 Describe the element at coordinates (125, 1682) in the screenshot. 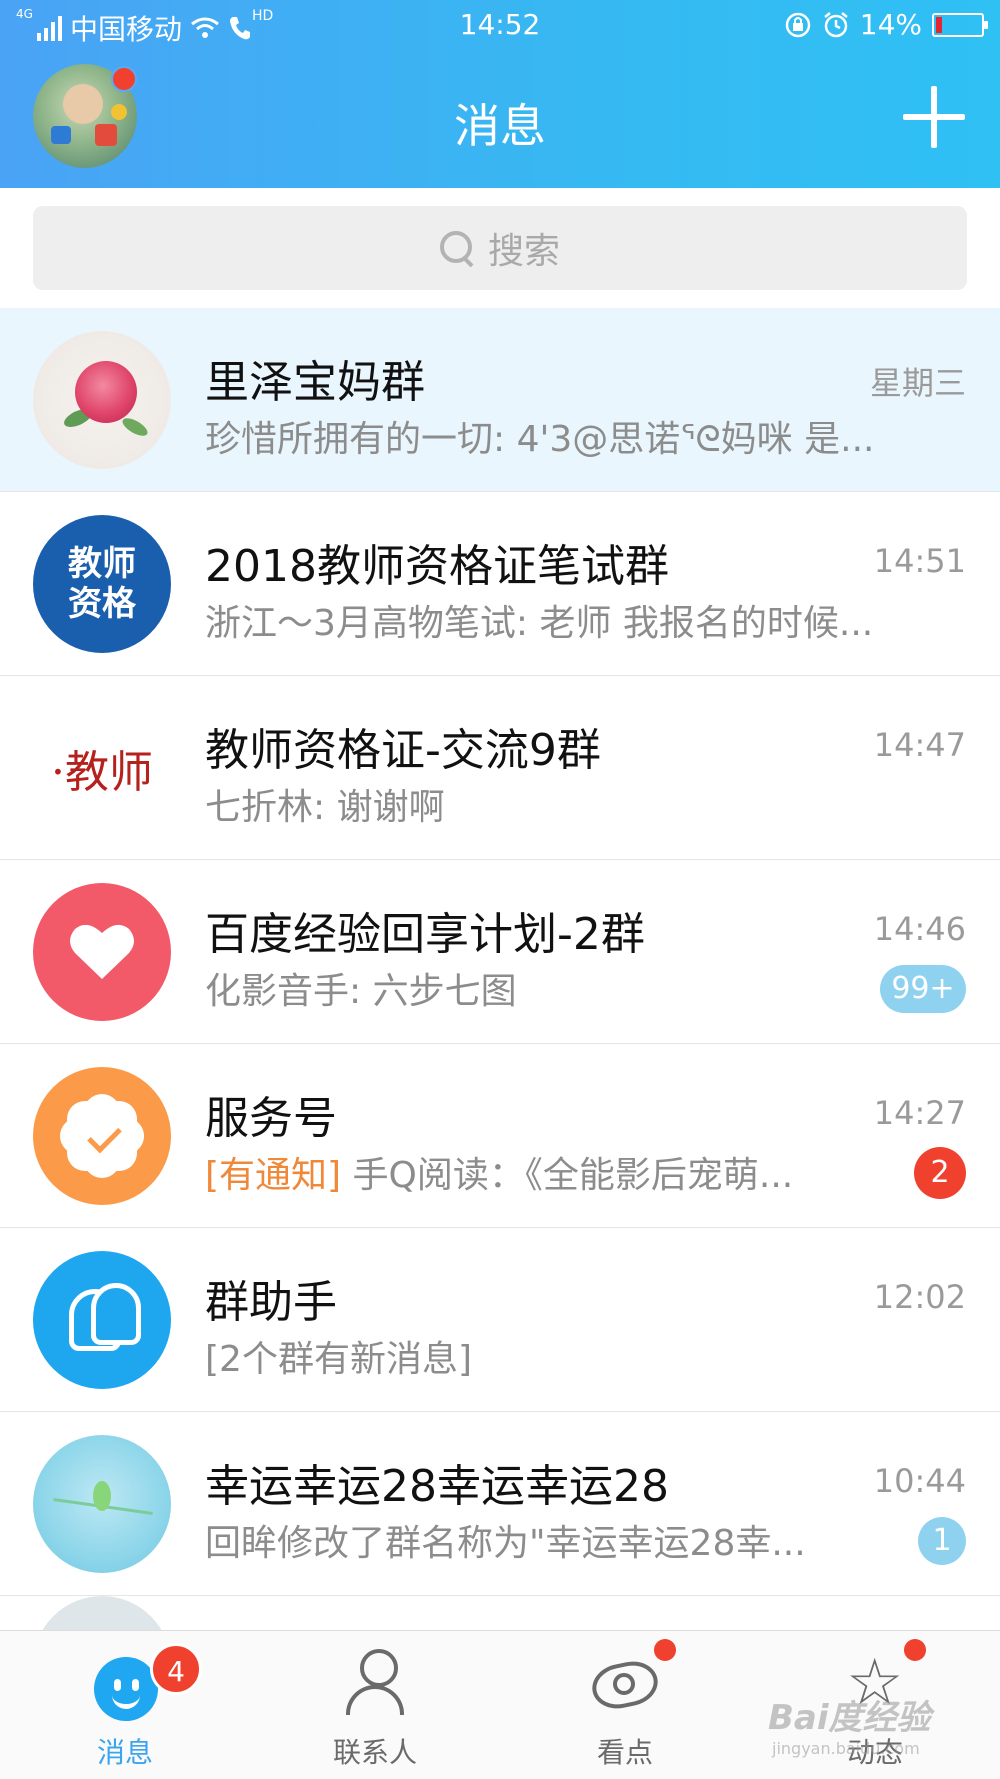

I see `qq-face-icon` at that location.